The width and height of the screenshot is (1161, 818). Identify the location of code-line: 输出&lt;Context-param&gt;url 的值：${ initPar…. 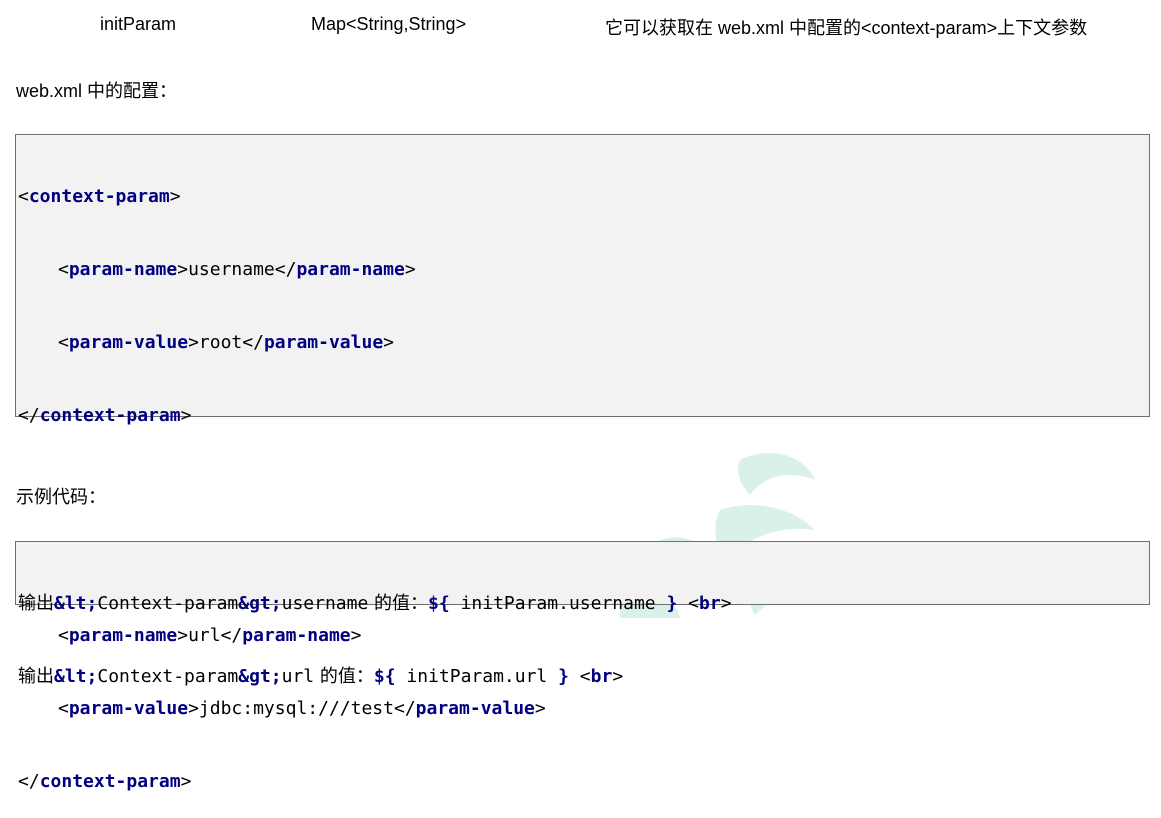
(321, 676).